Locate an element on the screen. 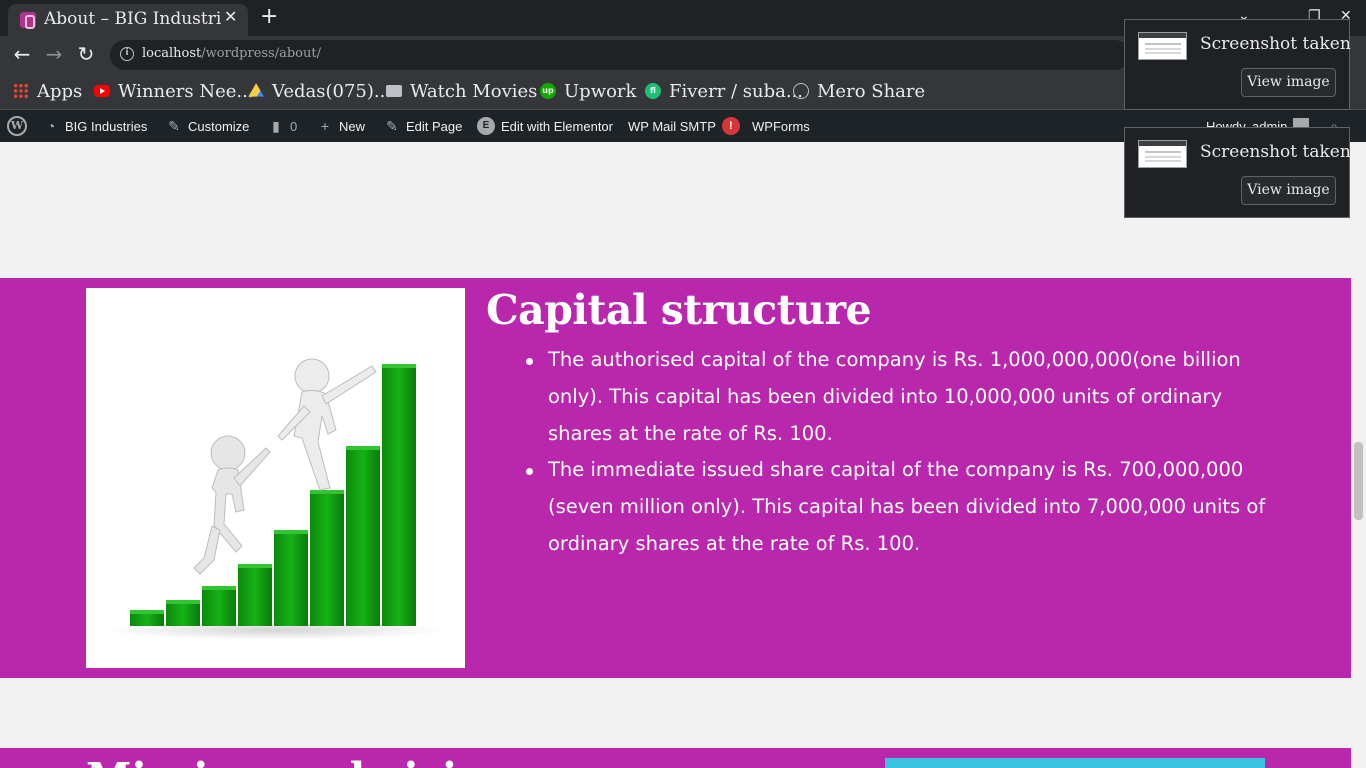 Image resolution: width=1366 pixels, height=768 pixels. mero-share-icon is located at coordinates (801, 91).